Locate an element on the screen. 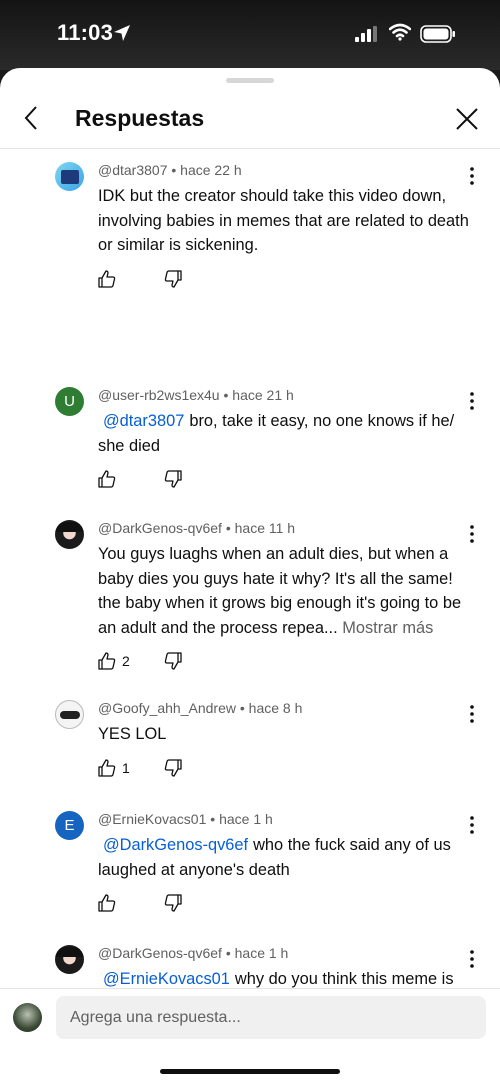  avatar: E is located at coordinates (69, 825).